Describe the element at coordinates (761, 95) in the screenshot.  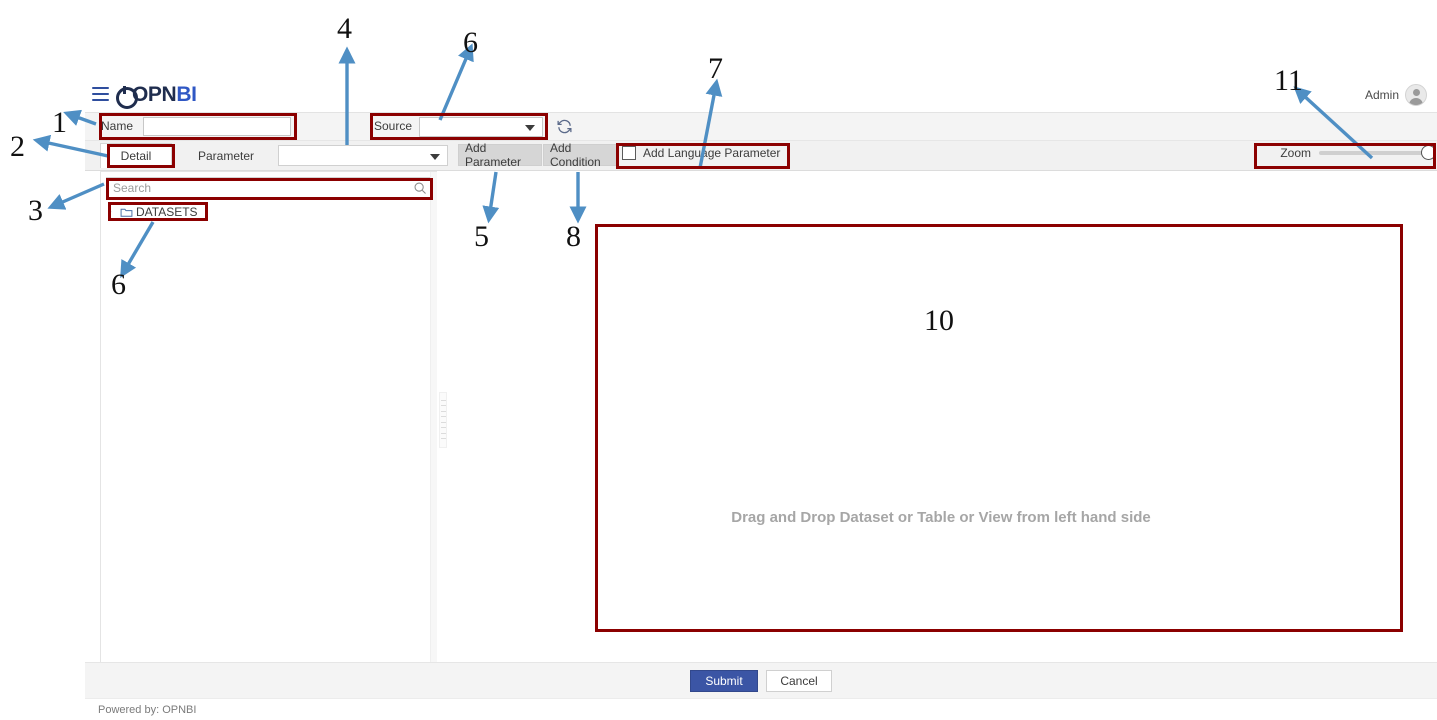
I see `app-header: OPNBI Admin` at that location.